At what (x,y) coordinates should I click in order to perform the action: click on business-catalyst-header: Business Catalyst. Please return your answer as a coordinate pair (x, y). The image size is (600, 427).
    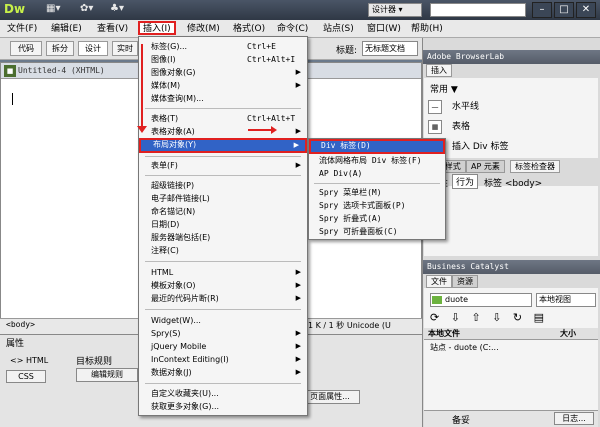
    Looking at the image, I should click on (511, 267).